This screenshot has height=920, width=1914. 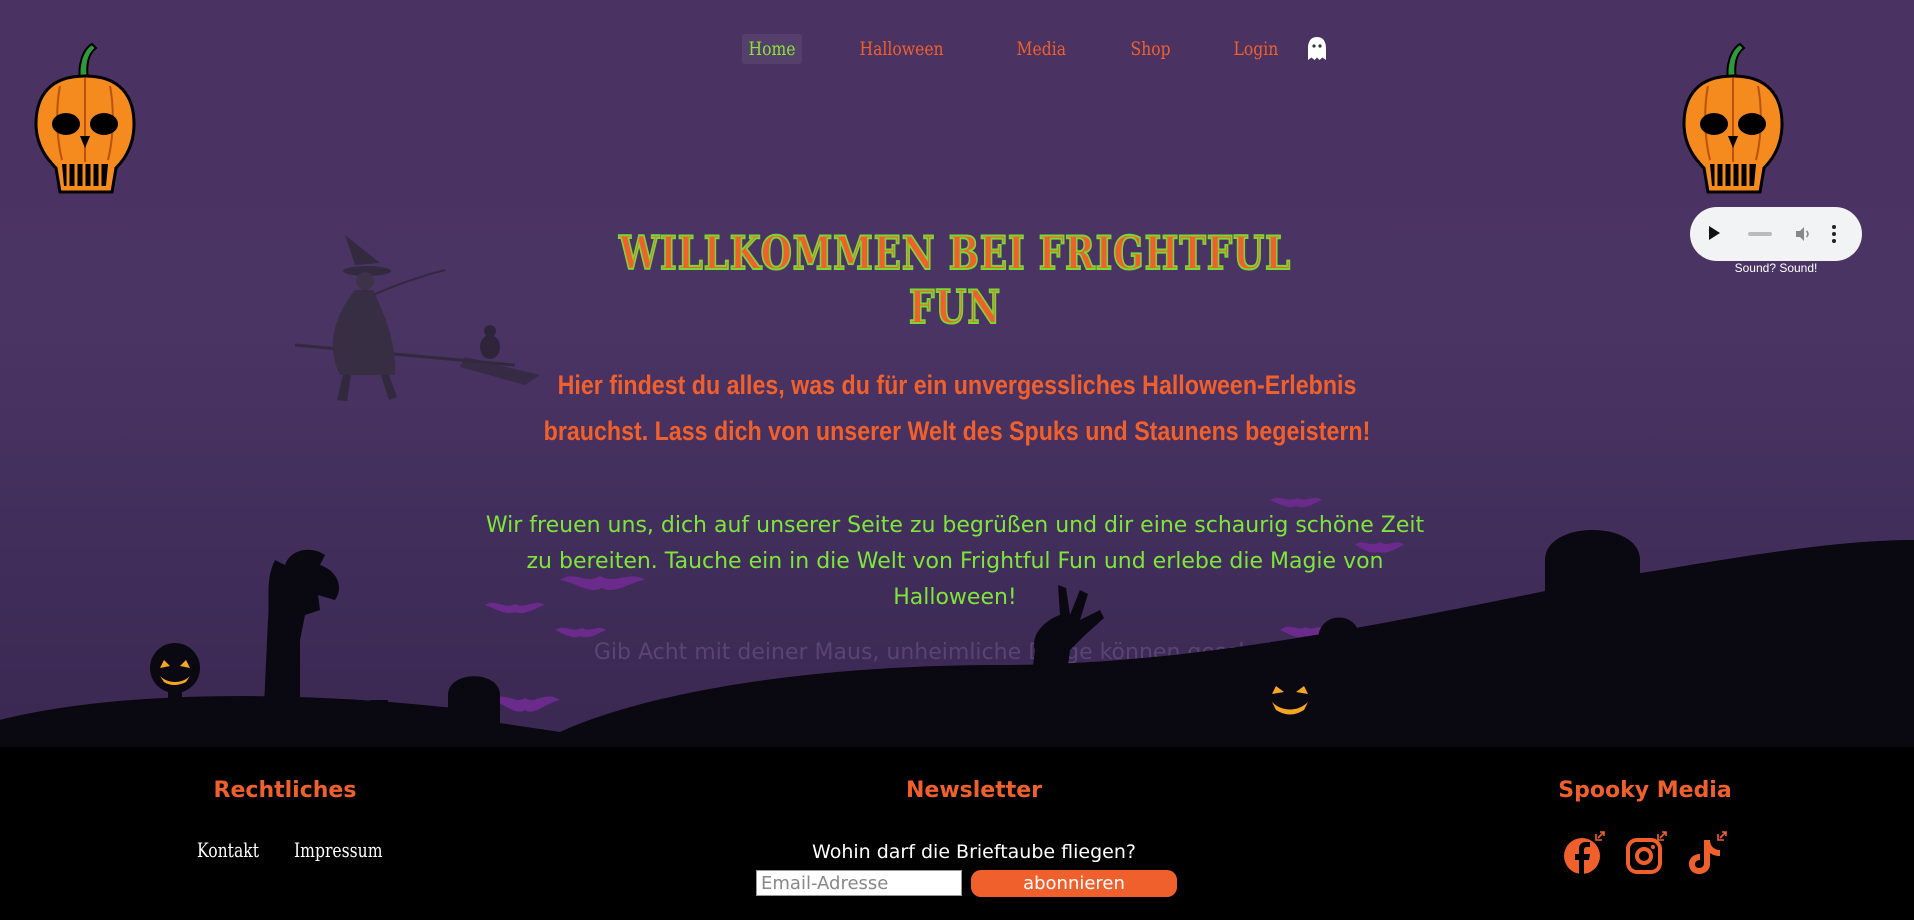 I want to click on footer-media-title: Spooky Media, so click(x=1645, y=790).